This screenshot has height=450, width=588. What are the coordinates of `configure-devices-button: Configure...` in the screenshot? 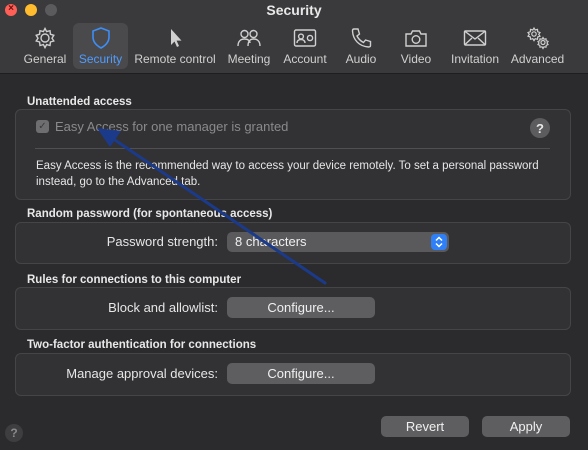 It's located at (301, 373).